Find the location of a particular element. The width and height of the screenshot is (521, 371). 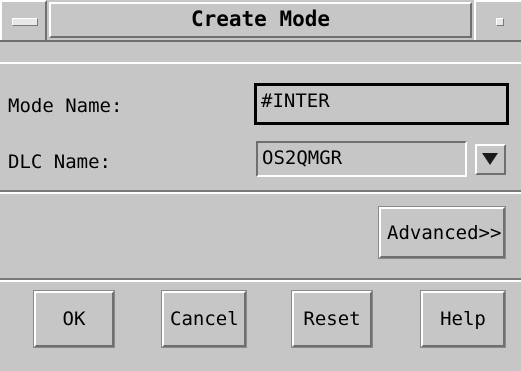

minimize-icon is located at coordinates (500, 22).